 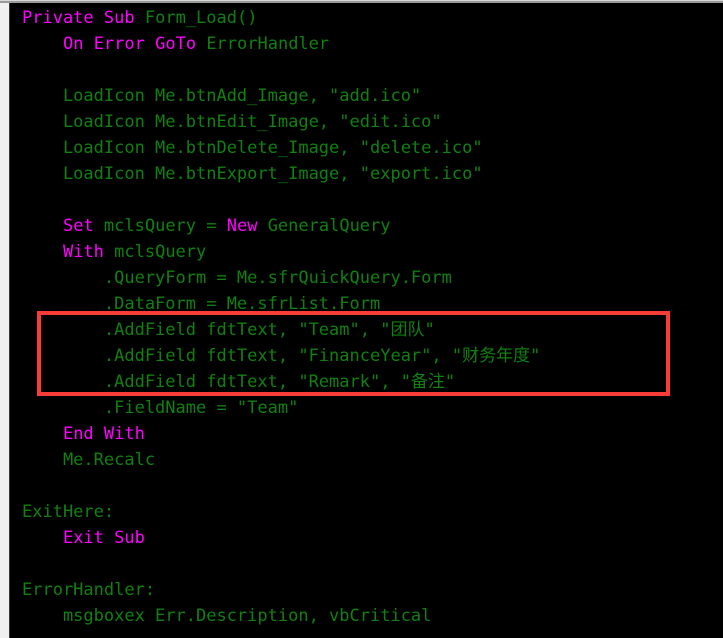 I want to click on code-token: End With, so click(x=103, y=434).